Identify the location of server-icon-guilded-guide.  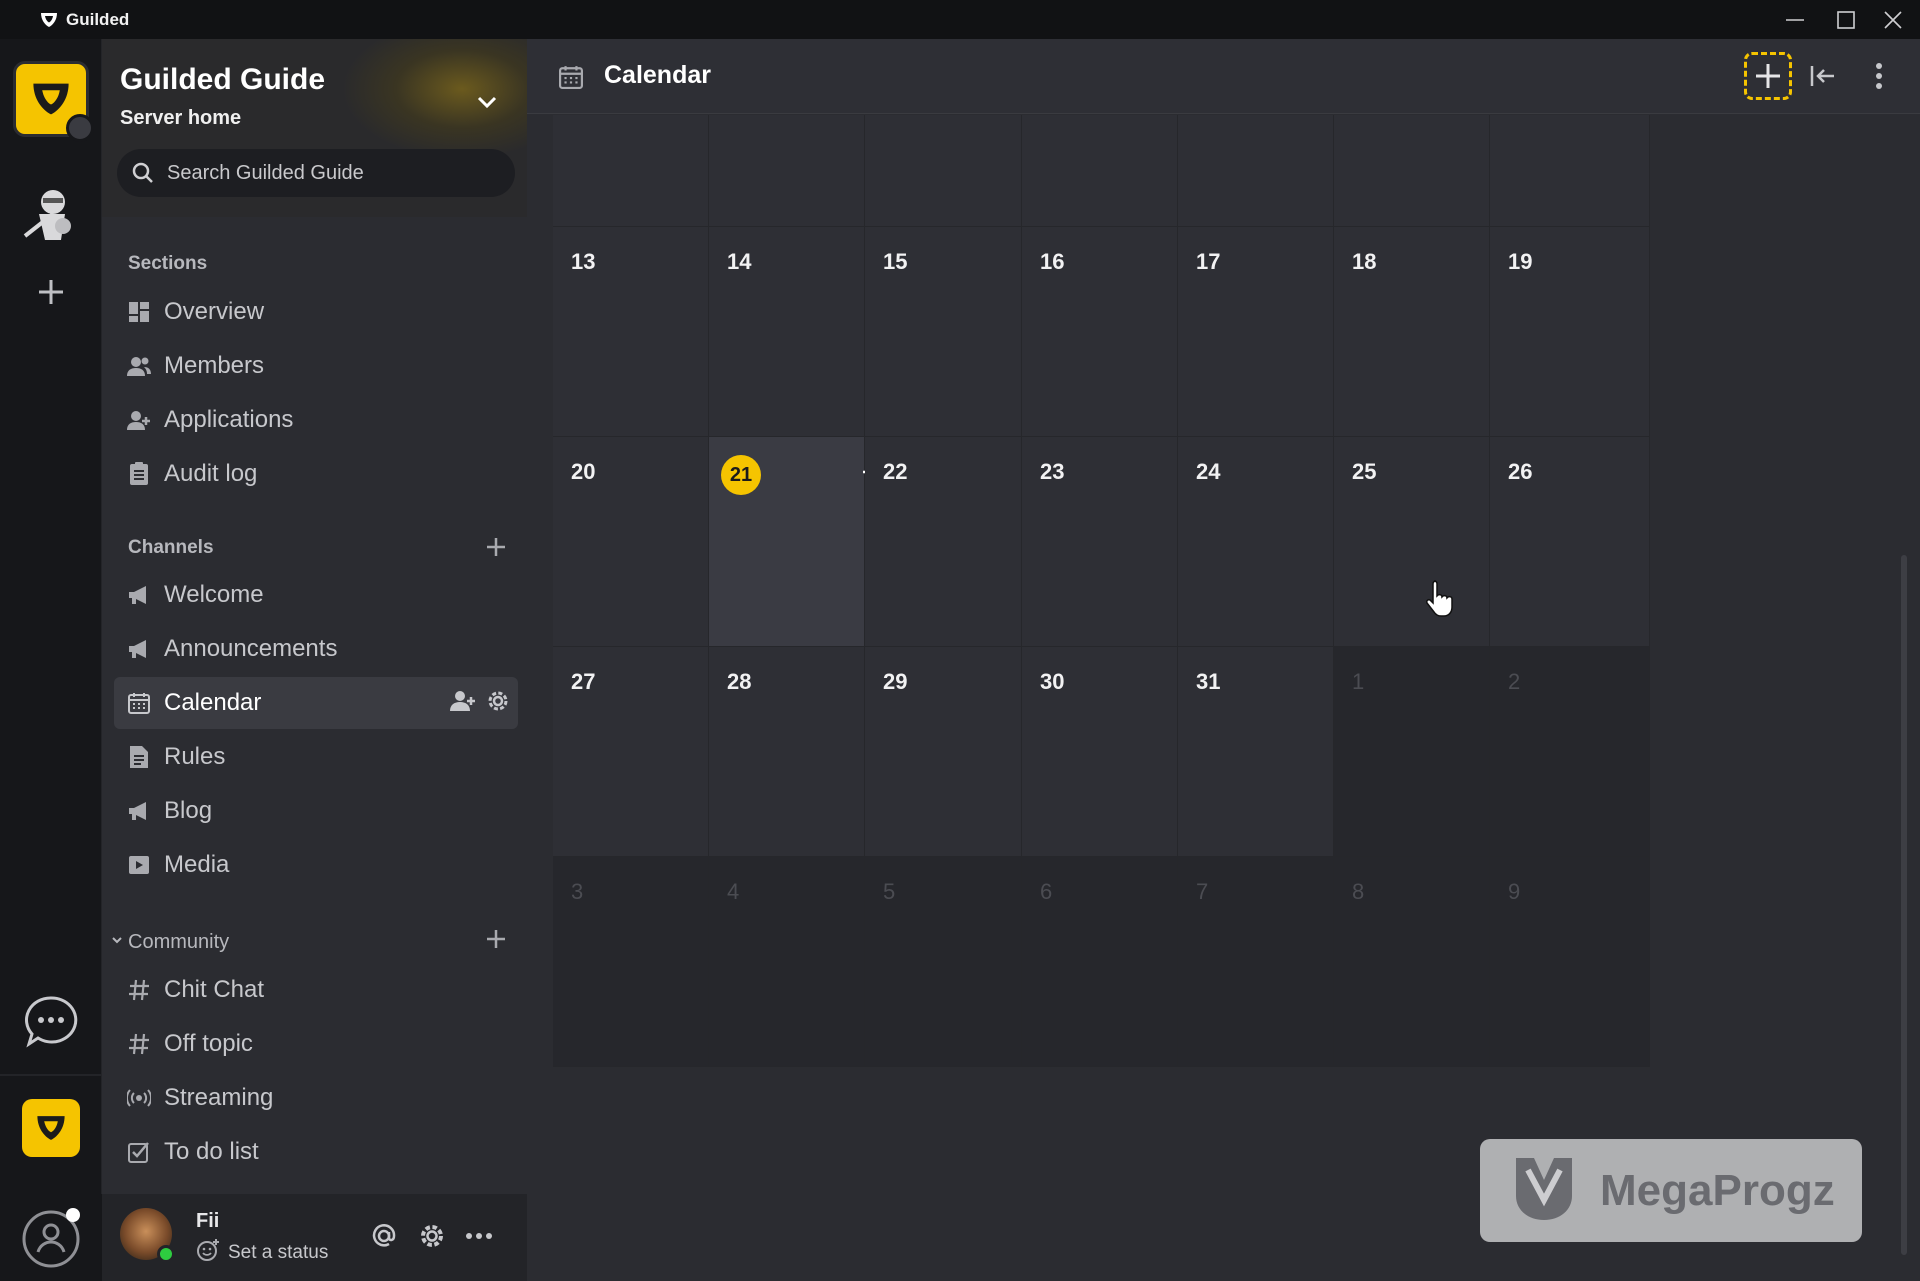
(53, 101).